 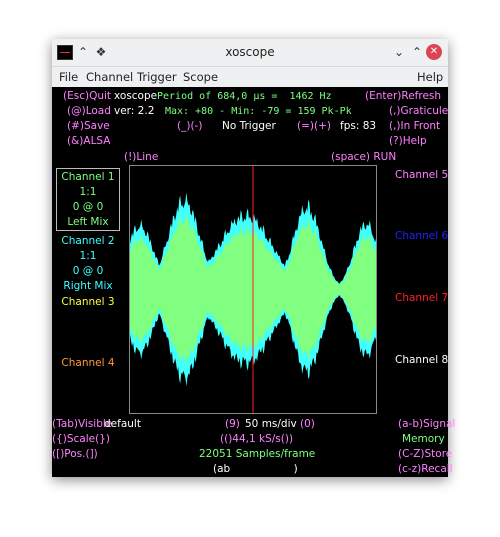 What do you see at coordinates (88, 141) in the screenshot?
I see `alsa-key: (&)ALSA` at bounding box center [88, 141].